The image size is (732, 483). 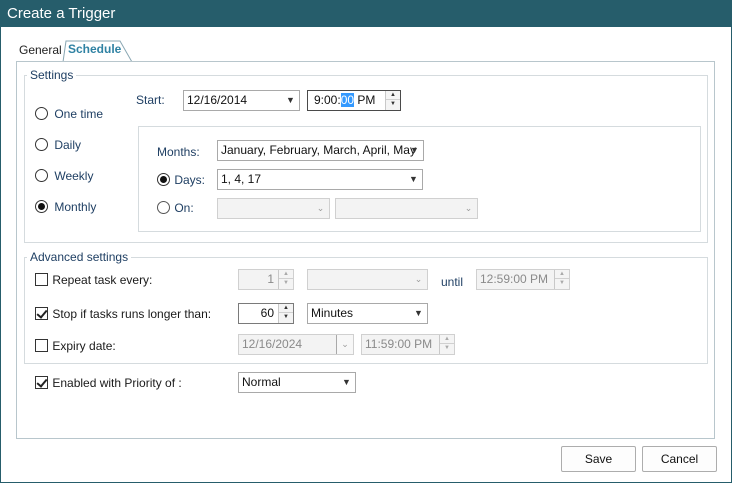 I want to click on repeat-task-checkbox: Repeat task every:, so click(x=94, y=281).